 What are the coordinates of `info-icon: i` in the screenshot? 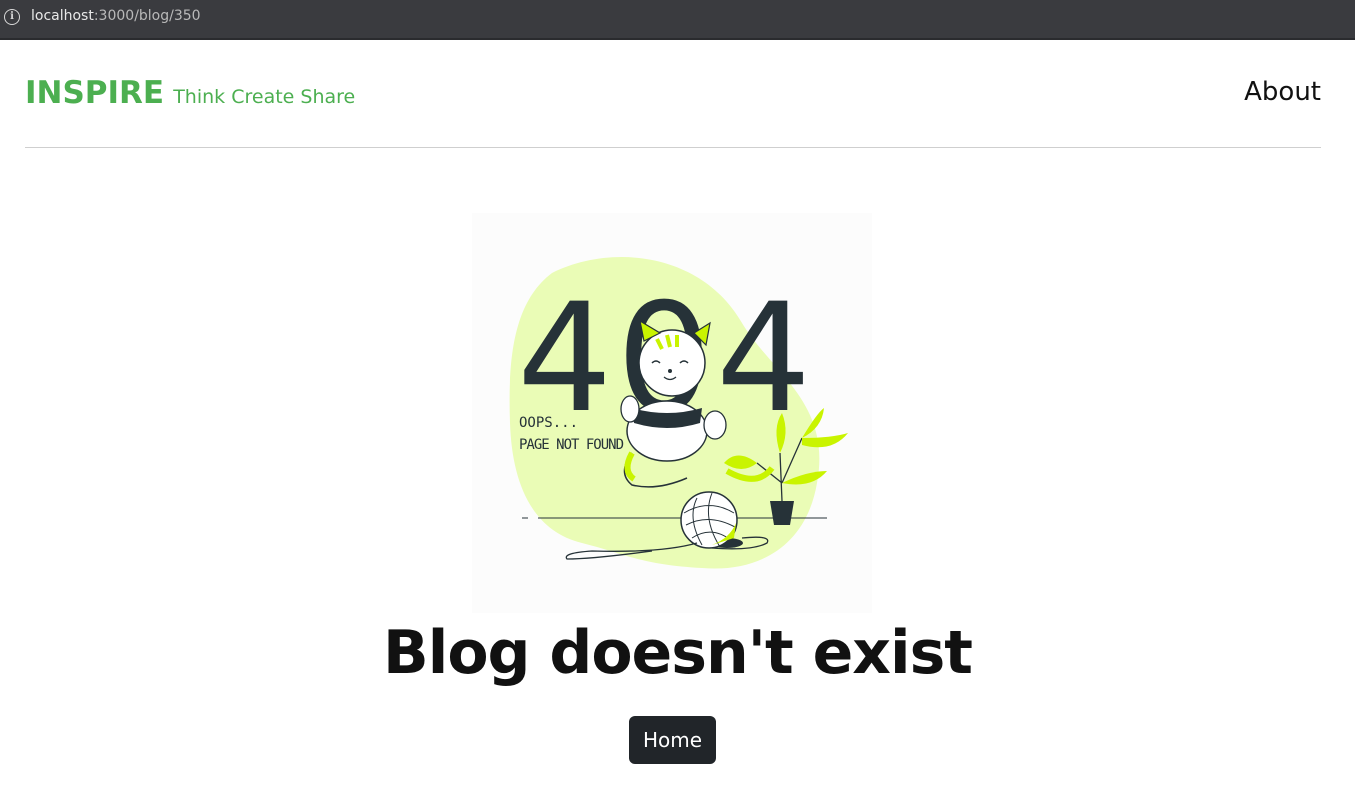 It's located at (12, 17).